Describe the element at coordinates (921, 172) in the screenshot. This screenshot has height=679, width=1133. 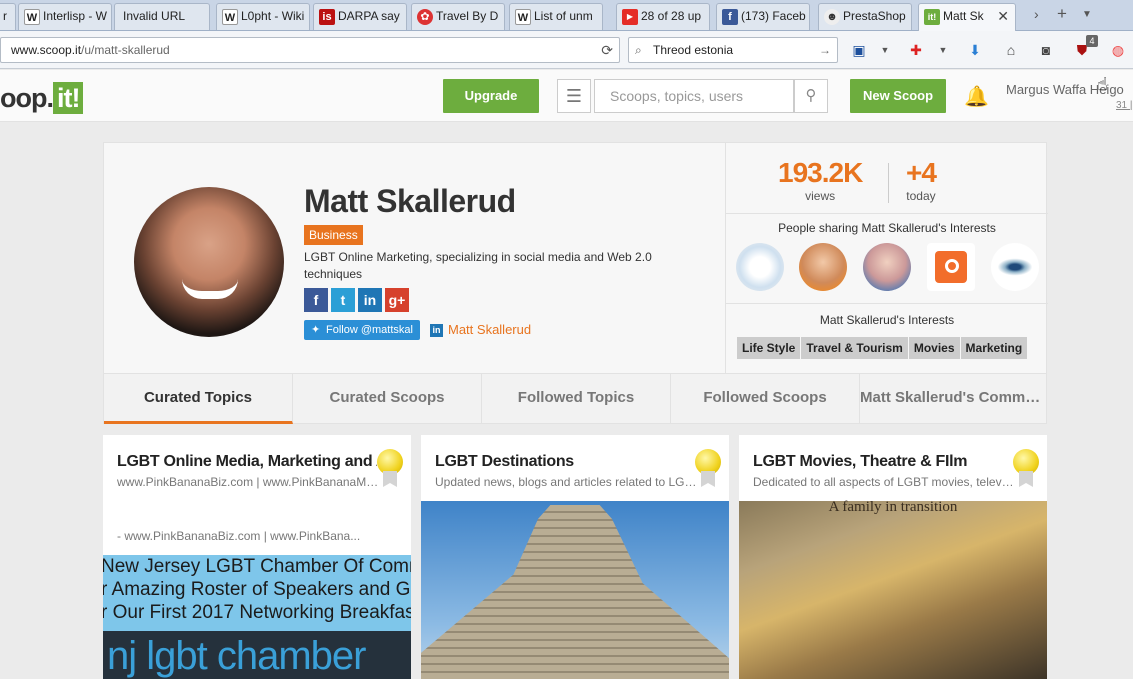
I see `today-value: +4` at that location.